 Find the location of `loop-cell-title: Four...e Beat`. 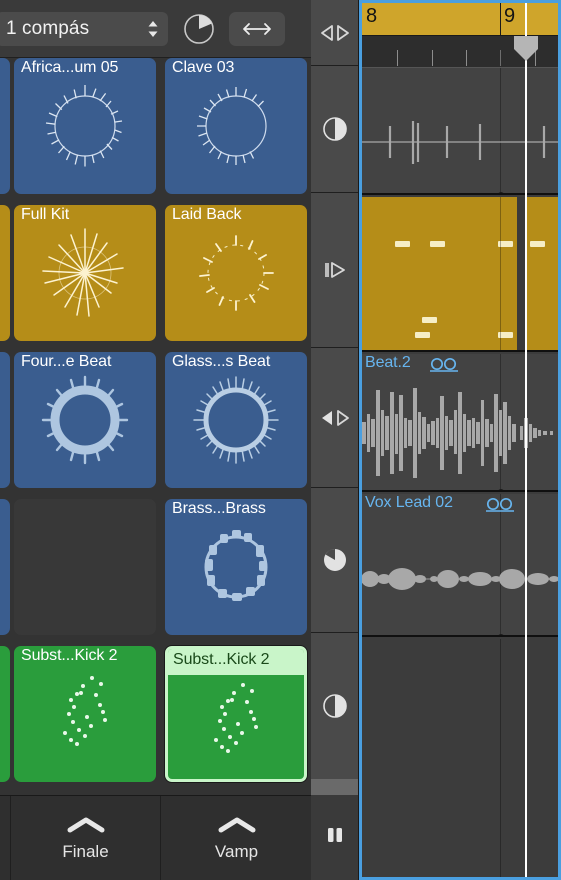

loop-cell-title: Four...e Beat is located at coordinates (66, 361).